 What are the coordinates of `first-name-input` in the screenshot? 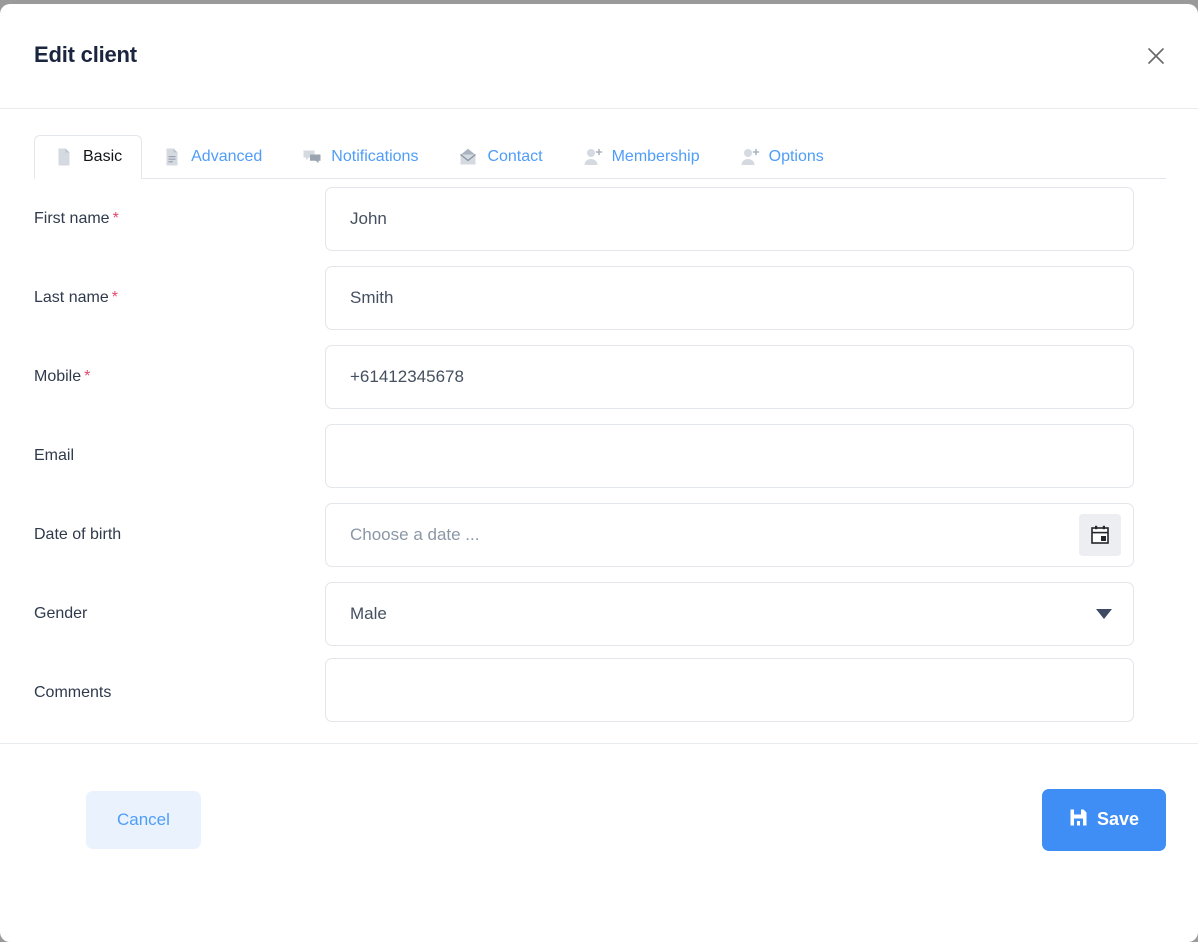 It's located at (729, 218).